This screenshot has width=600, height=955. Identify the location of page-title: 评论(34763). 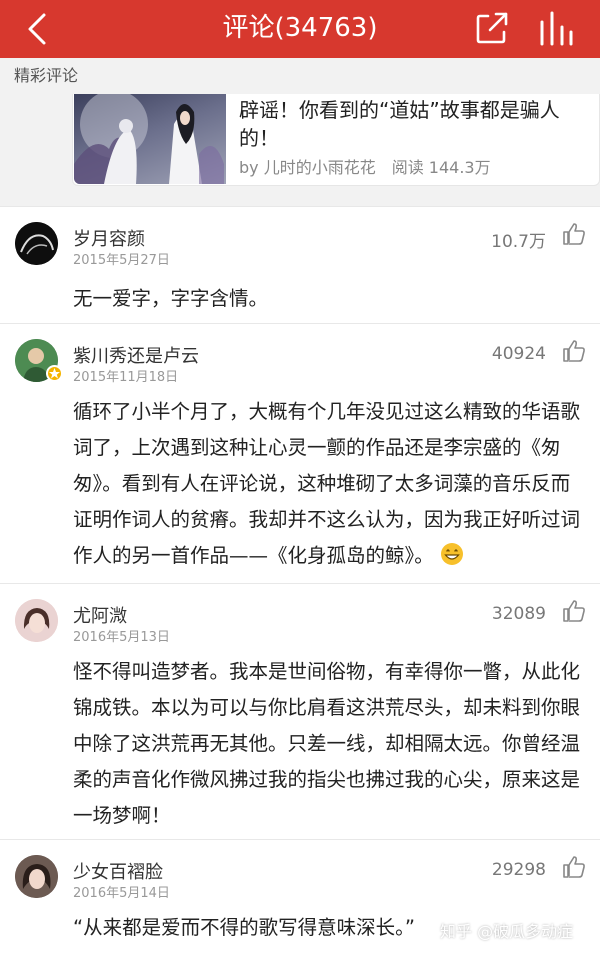
(300, 28).